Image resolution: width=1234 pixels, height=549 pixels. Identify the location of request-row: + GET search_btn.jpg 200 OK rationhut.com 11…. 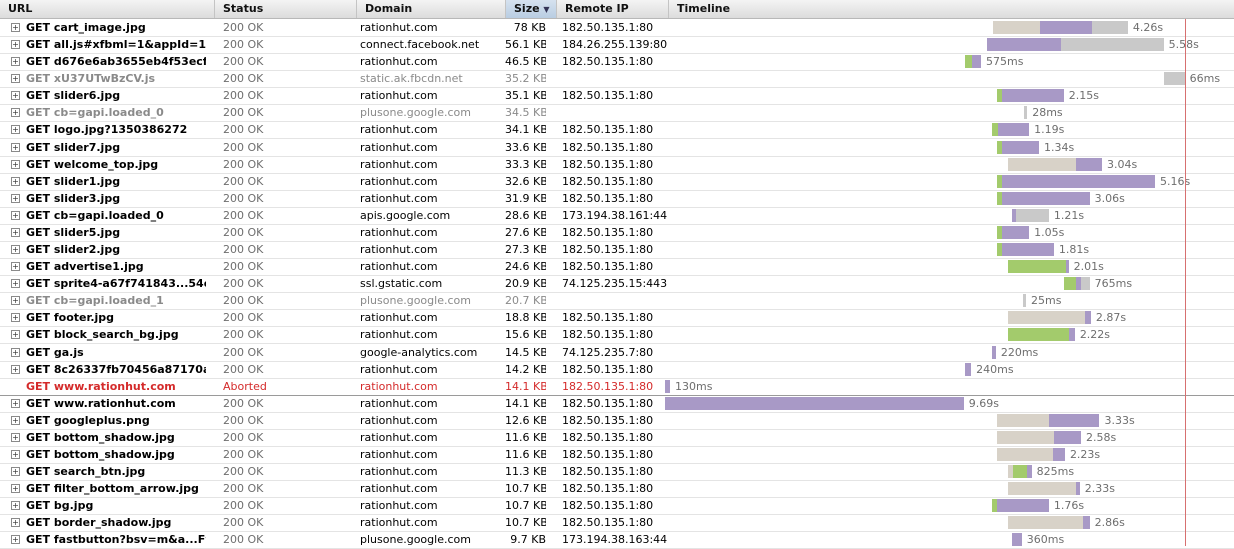
(617, 472).